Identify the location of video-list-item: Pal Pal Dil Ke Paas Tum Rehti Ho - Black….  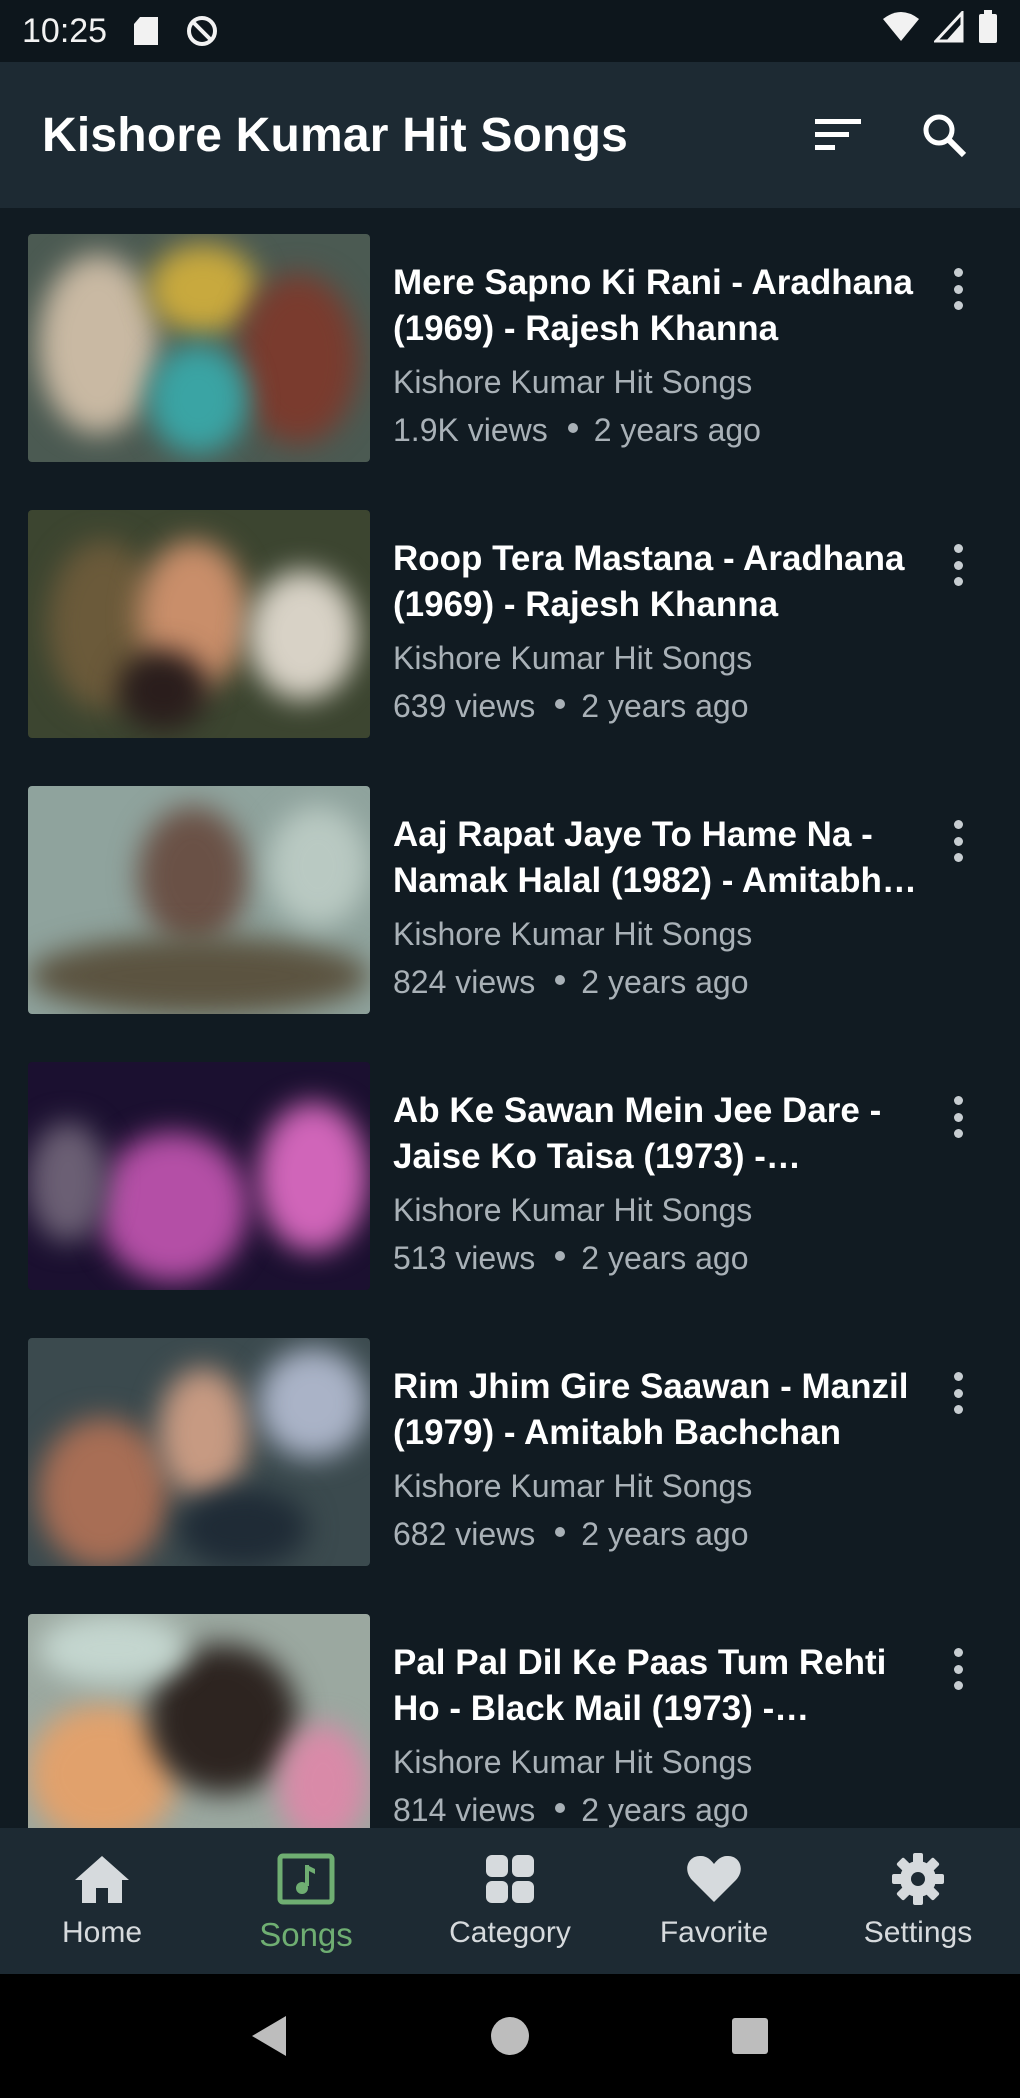
(510, 1708).